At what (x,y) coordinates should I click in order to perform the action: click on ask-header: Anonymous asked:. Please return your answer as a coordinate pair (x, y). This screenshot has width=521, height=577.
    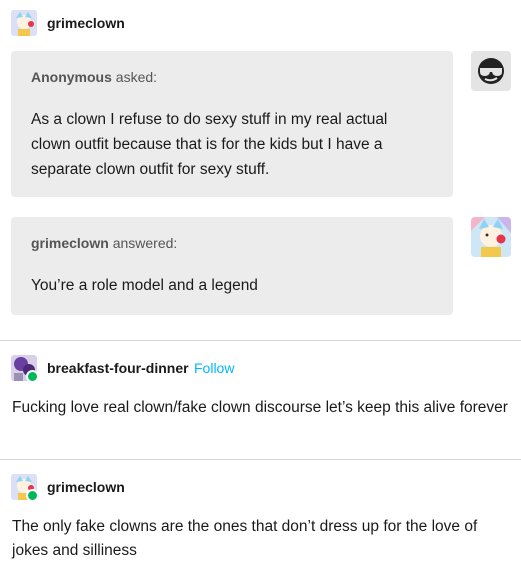
    Looking at the image, I should click on (94, 77).